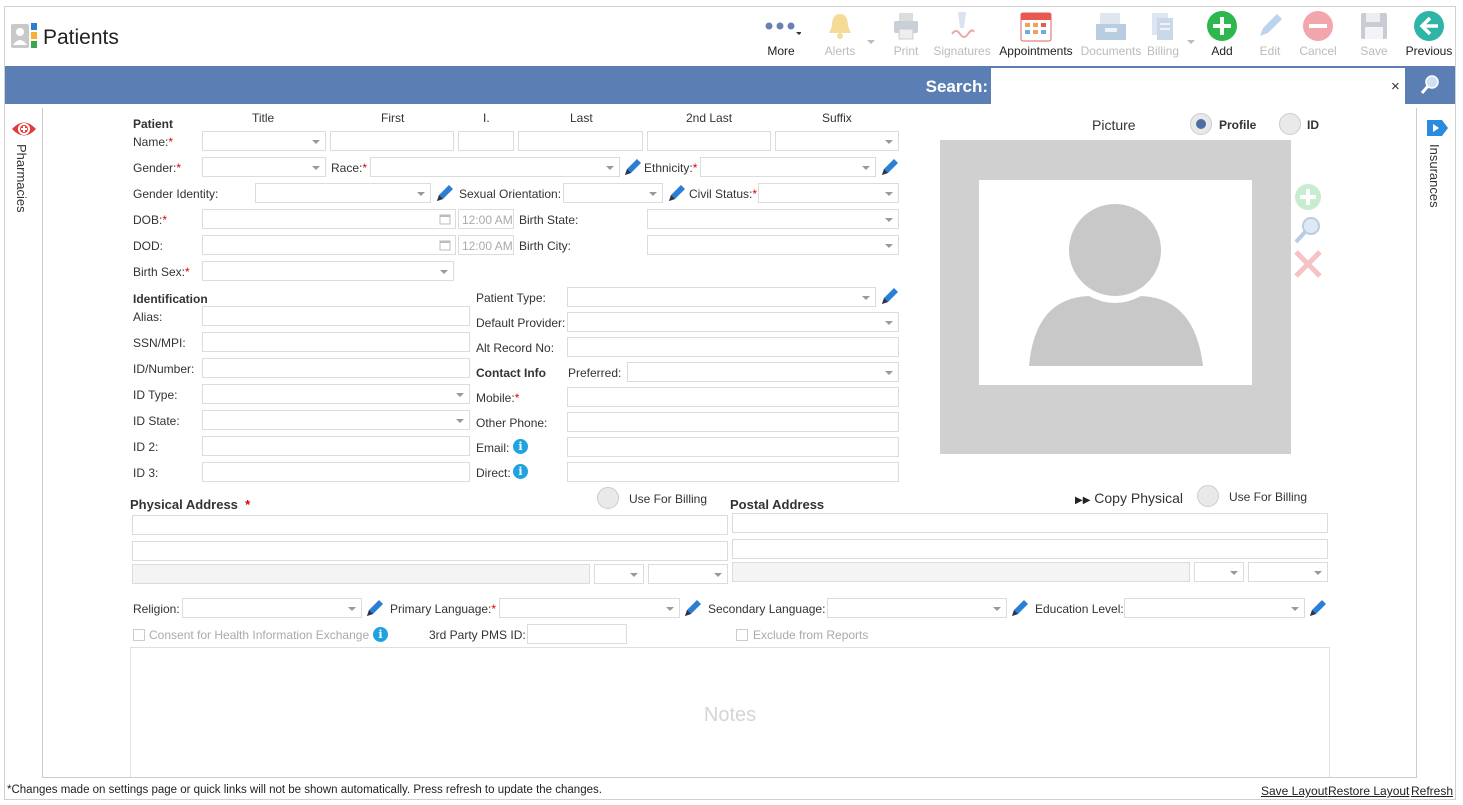 The height and width of the screenshot is (805, 1463). I want to click on search-button, so click(1430, 85).